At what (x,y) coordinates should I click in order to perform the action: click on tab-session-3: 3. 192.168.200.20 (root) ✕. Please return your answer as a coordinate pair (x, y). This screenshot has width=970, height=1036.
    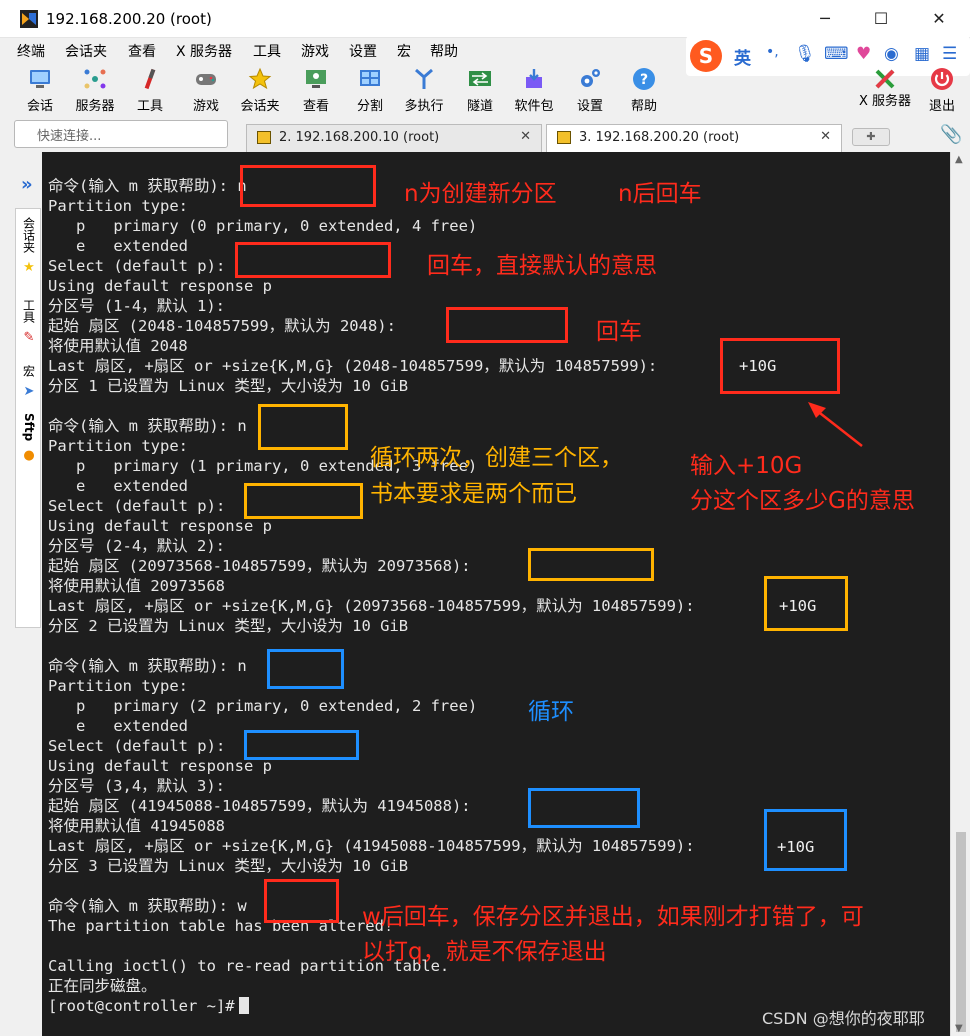
    Looking at the image, I should click on (694, 138).